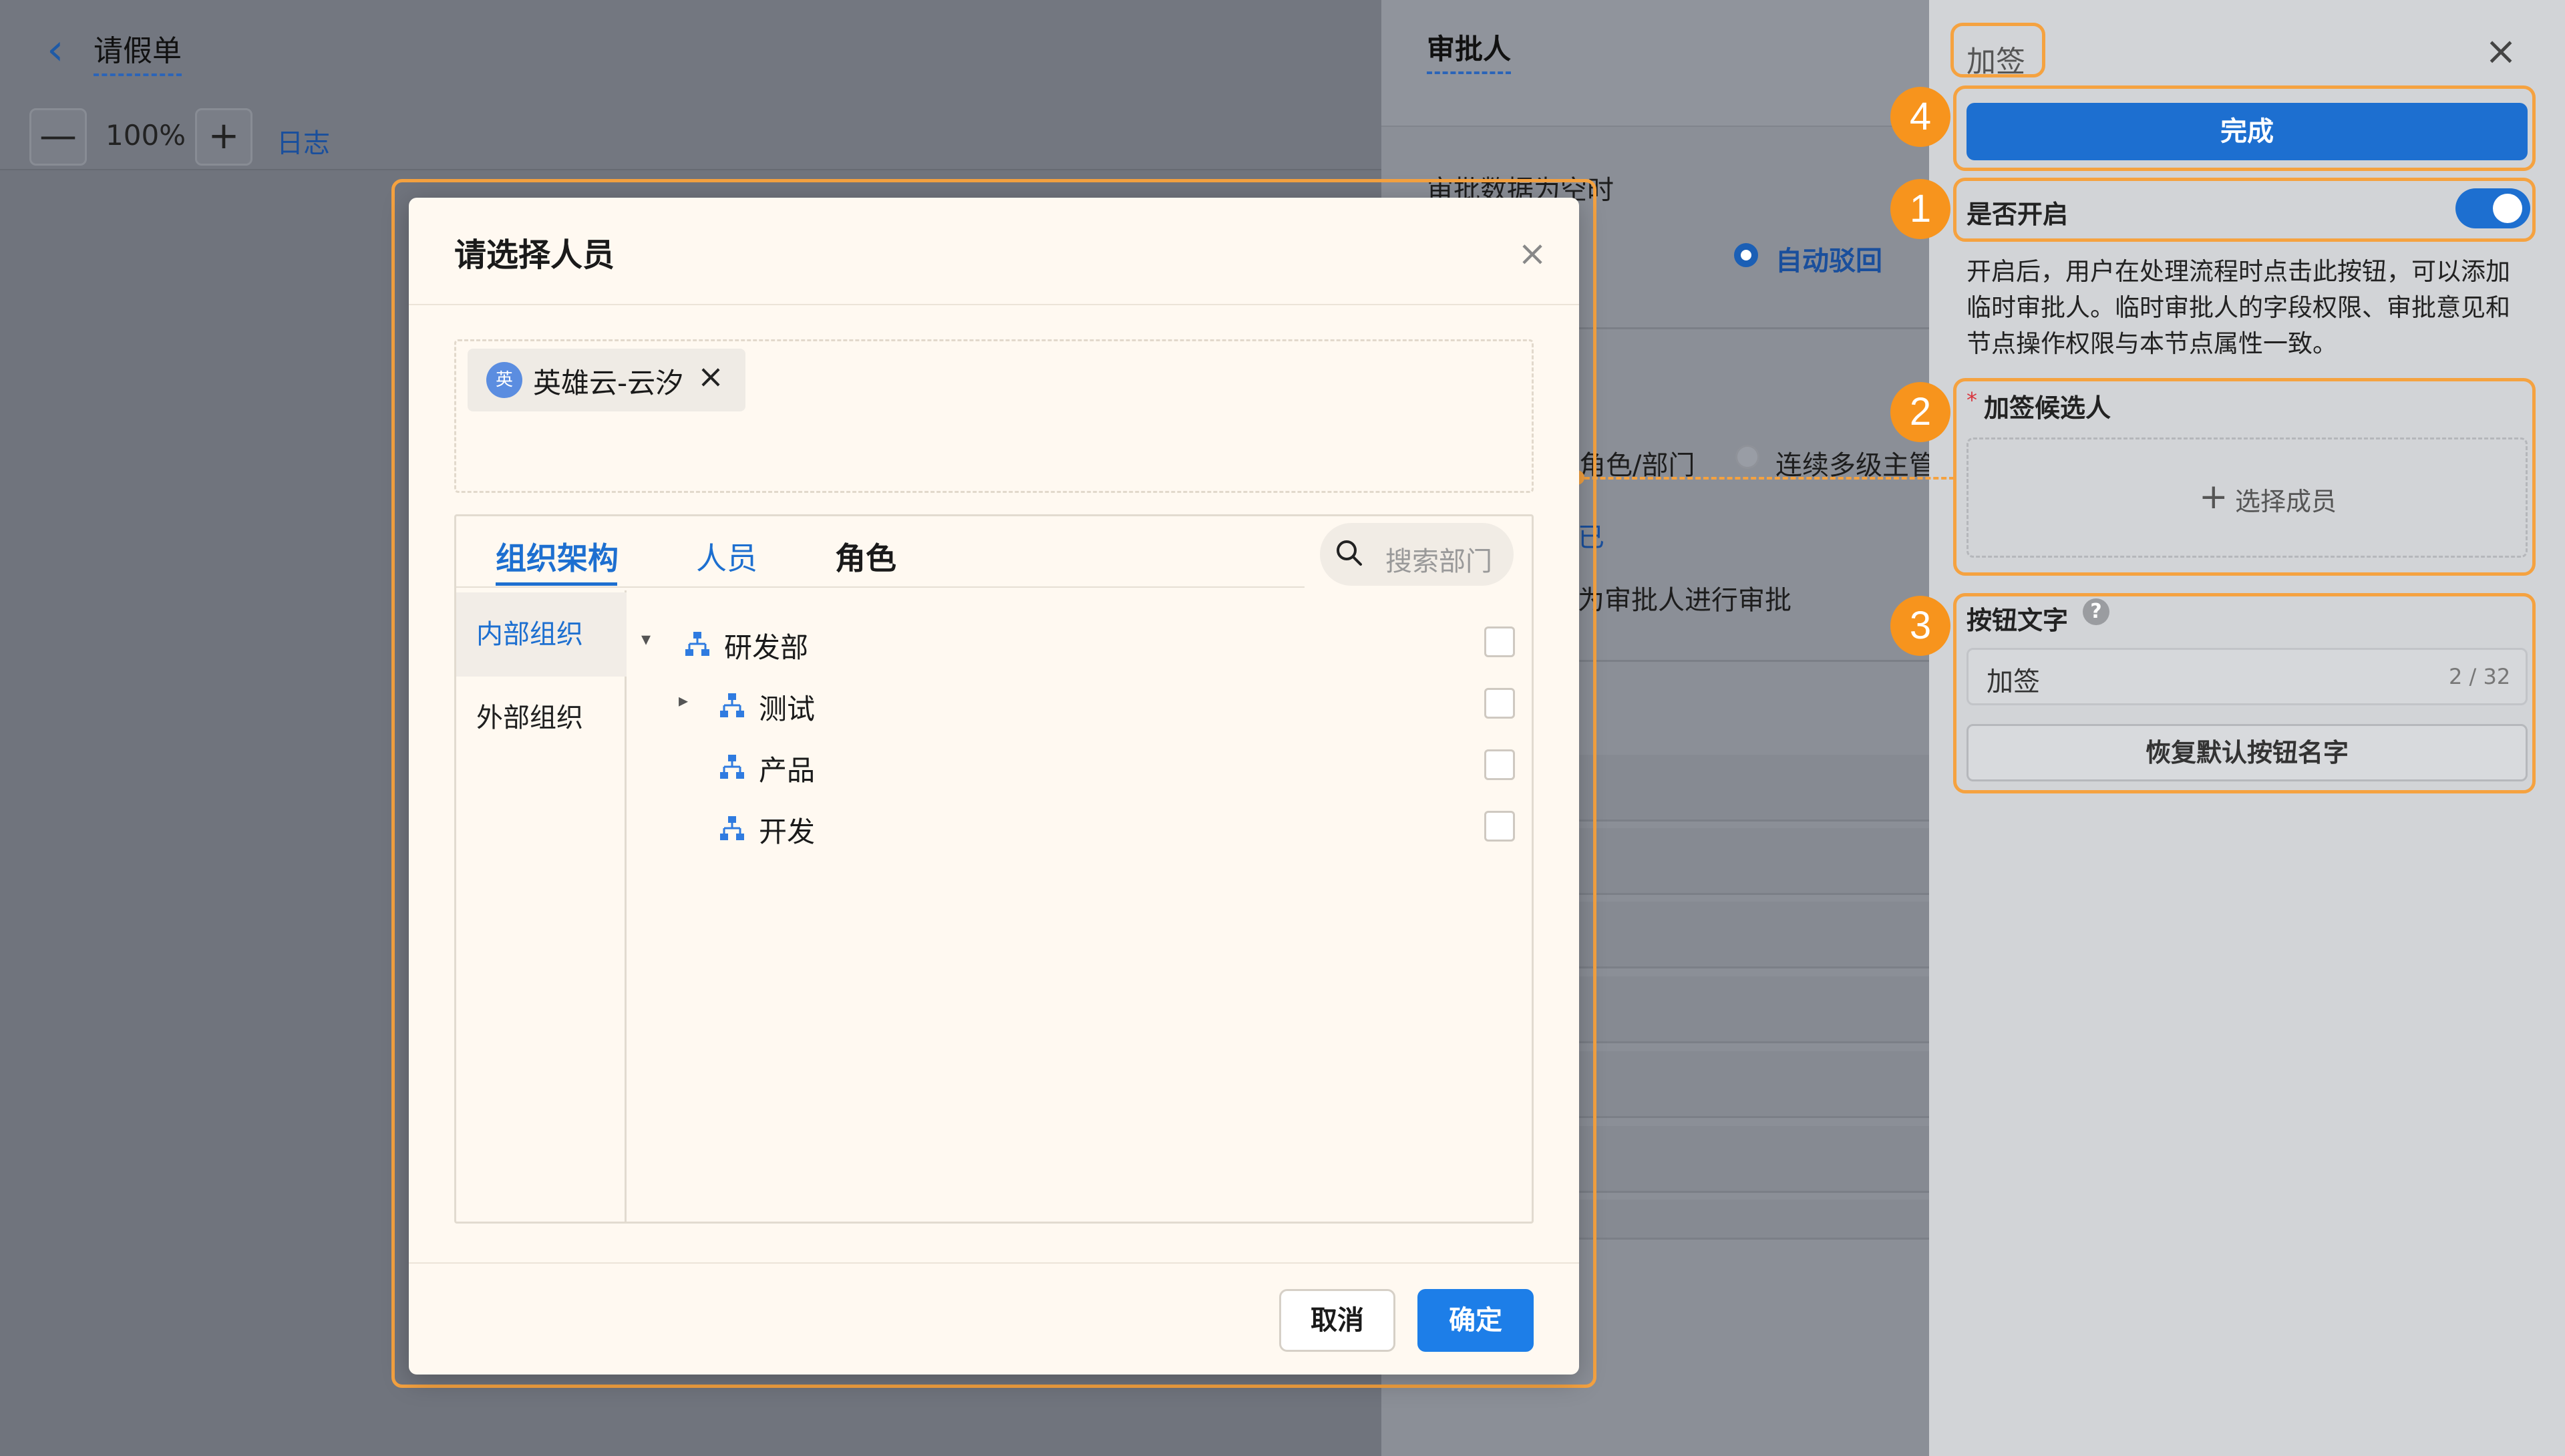 The image size is (2565, 1456). What do you see at coordinates (2047, 408) in the screenshot?
I see `candidates-label: 加签候选人` at bounding box center [2047, 408].